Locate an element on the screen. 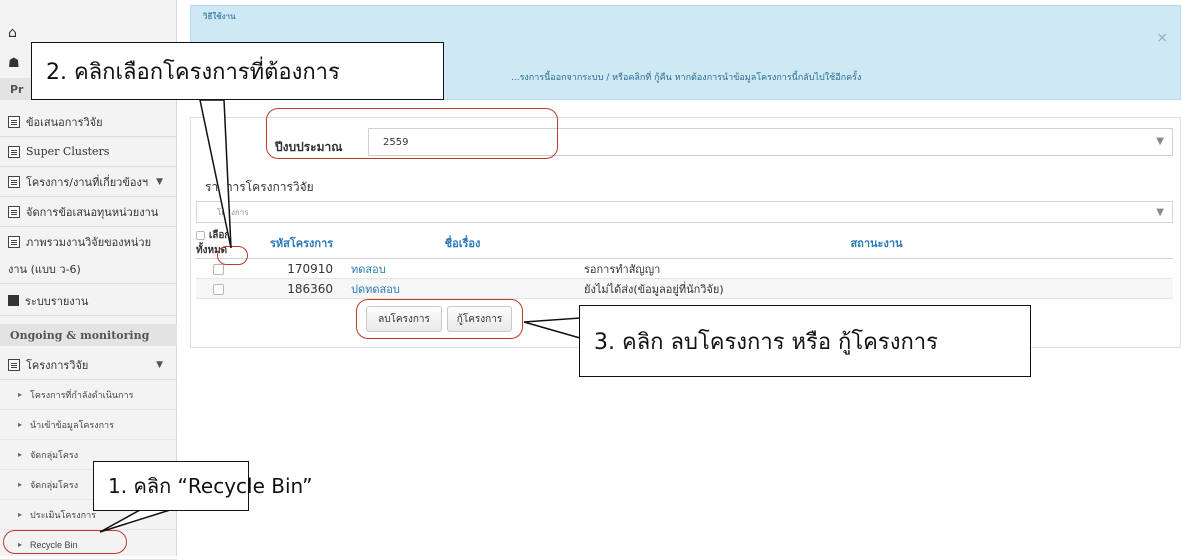 The width and height of the screenshot is (1181, 560). sidebar-item-label: ภาพรวมงานวิจัยของหน่วย is located at coordinates (89, 242).